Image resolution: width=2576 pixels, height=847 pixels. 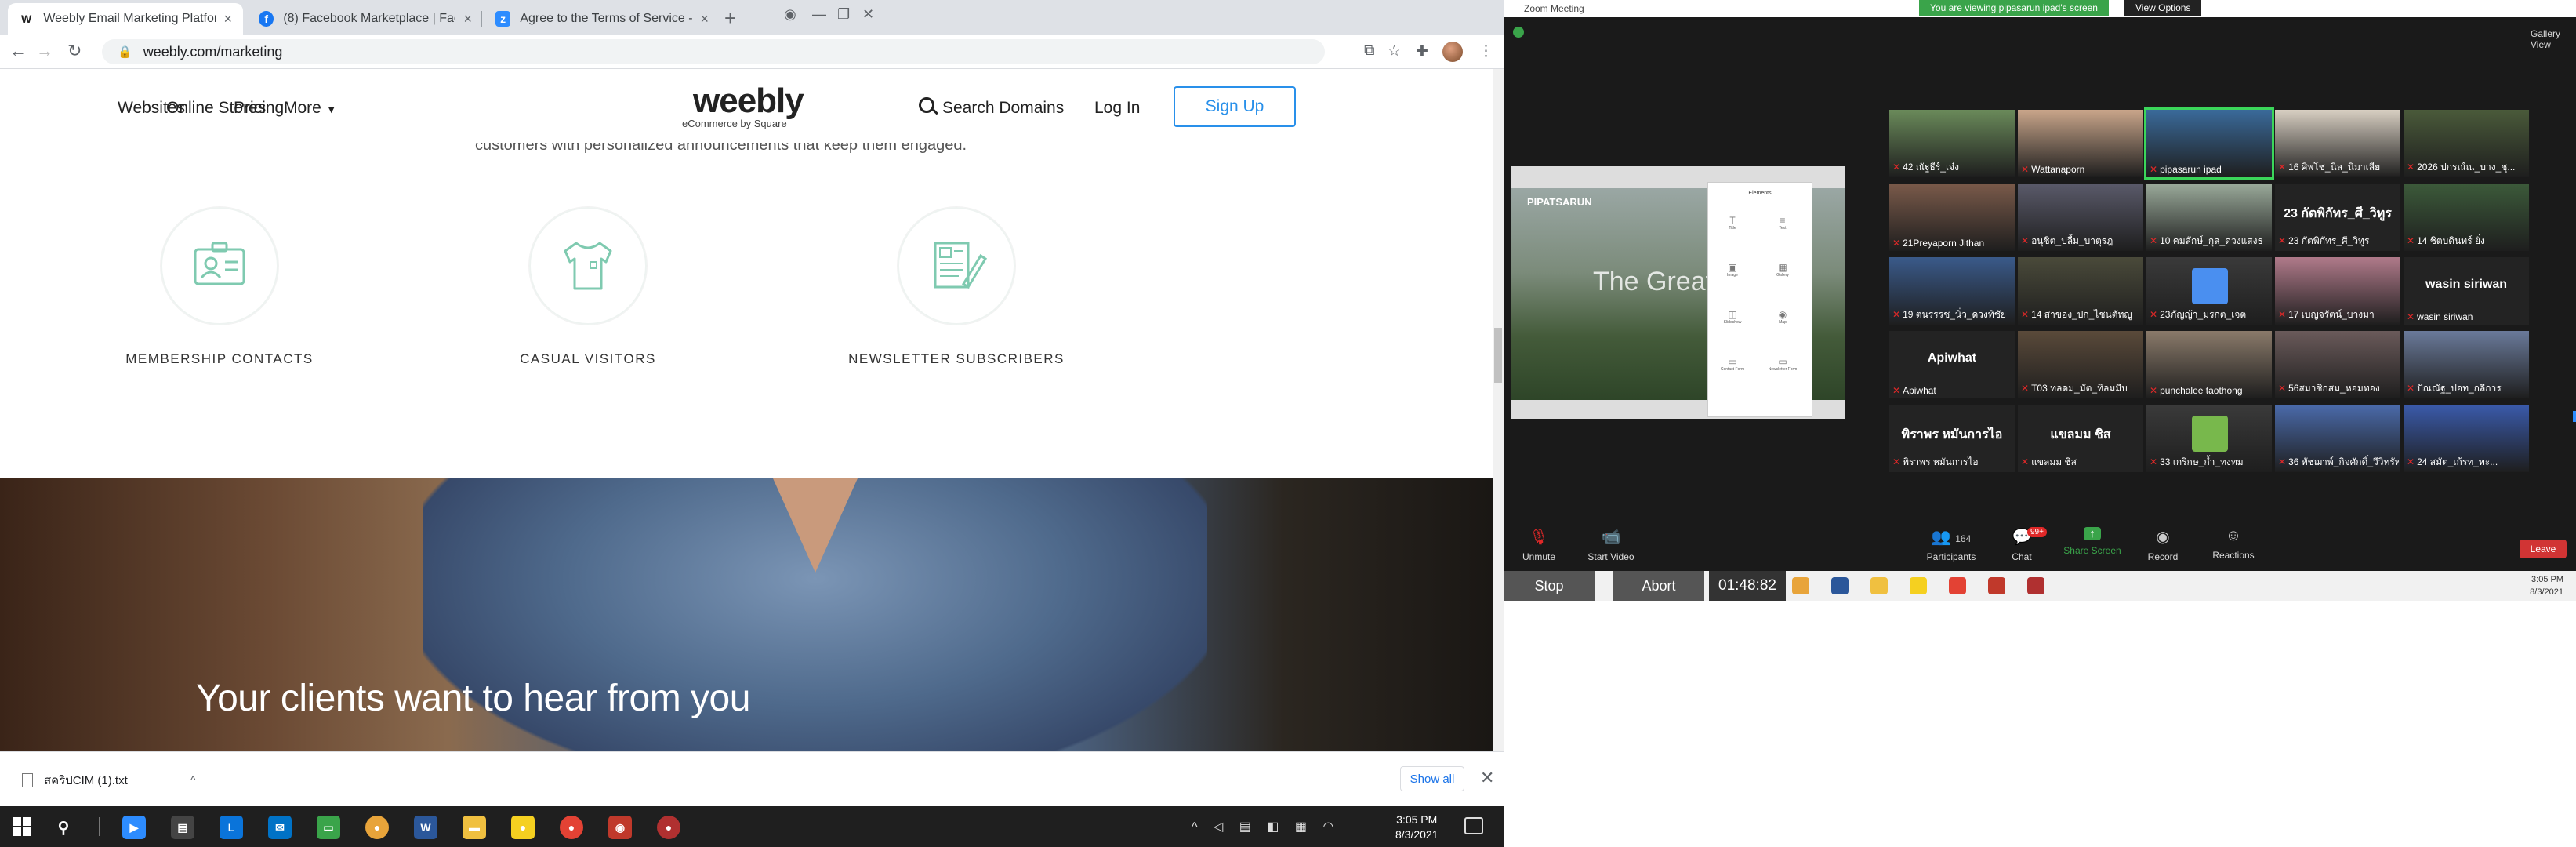 What do you see at coordinates (2209, 217) in the screenshot?
I see `participant-tile: ✕ 10 คมลักษ์_กุล_ดวงแสงธ` at bounding box center [2209, 217].